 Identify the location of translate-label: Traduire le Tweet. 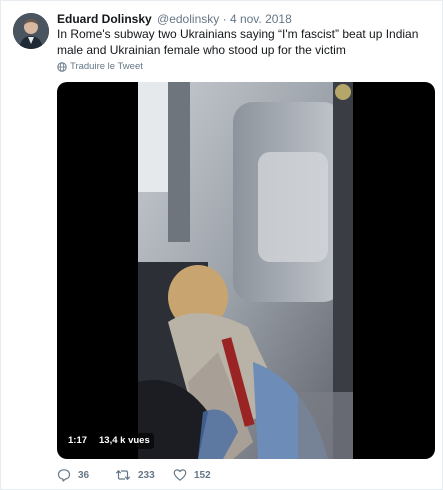
(106, 66).